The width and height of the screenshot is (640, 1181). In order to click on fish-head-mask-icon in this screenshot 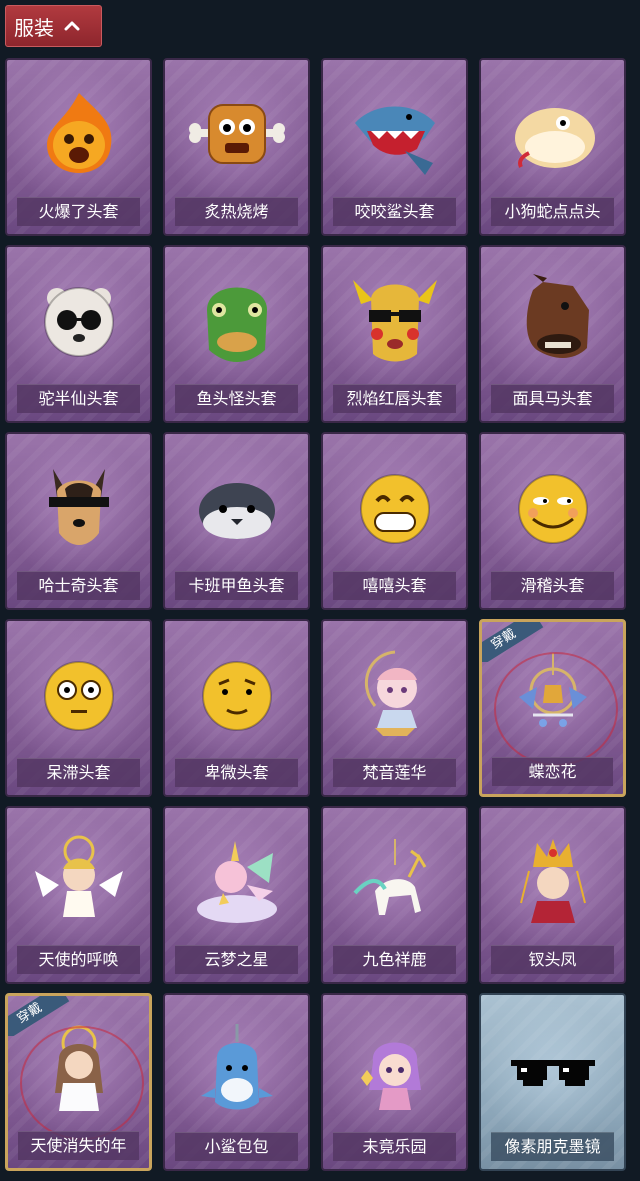, I will do `click(236, 324)`.